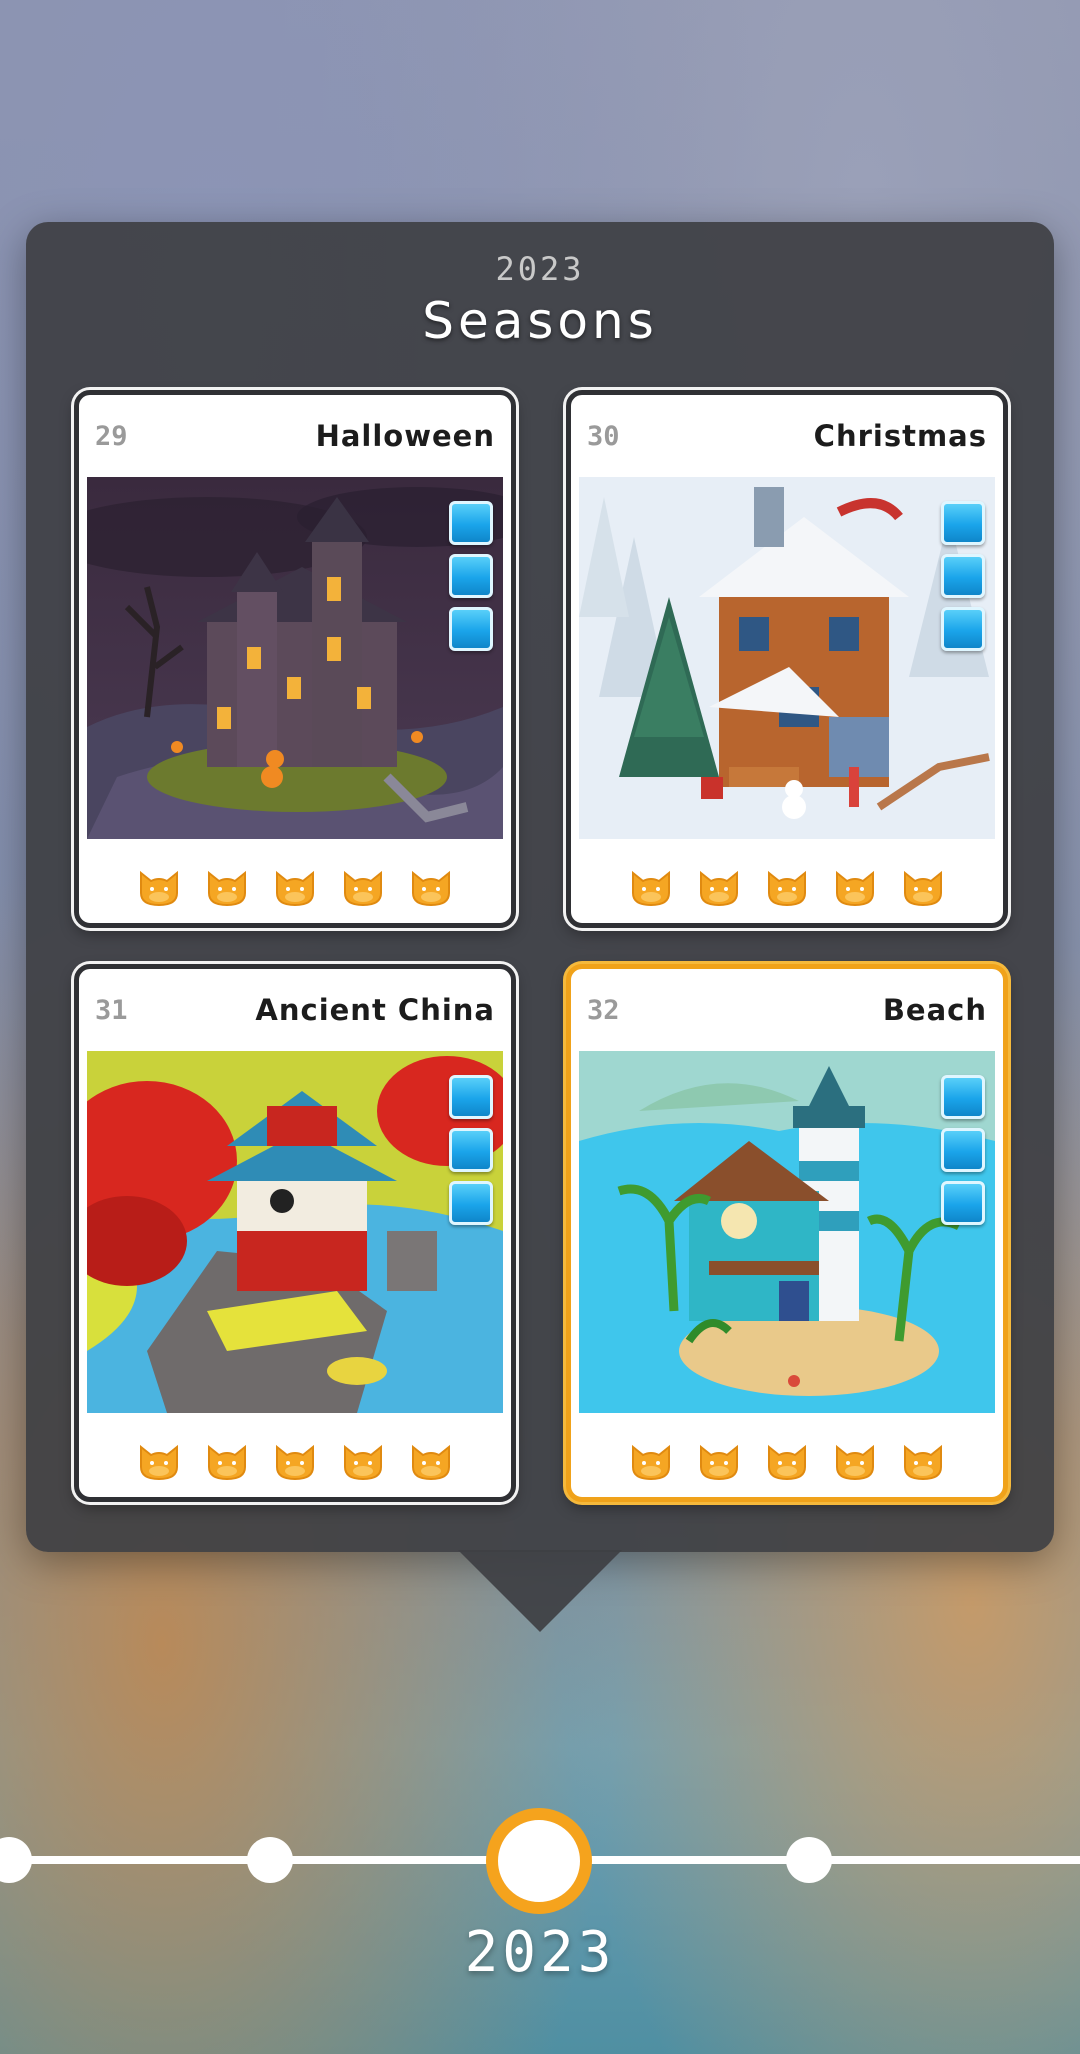 Image resolution: width=1080 pixels, height=2054 pixels. Describe the element at coordinates (405, 436) in the screenshot. I see `card-title: Halloween` at that location.